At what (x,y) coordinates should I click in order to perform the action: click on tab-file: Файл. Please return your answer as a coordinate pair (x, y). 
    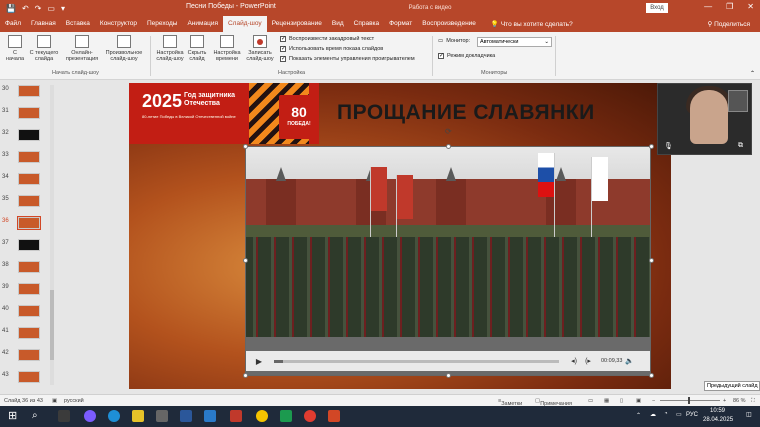
    Looking at the image, I should click on (13, 24).